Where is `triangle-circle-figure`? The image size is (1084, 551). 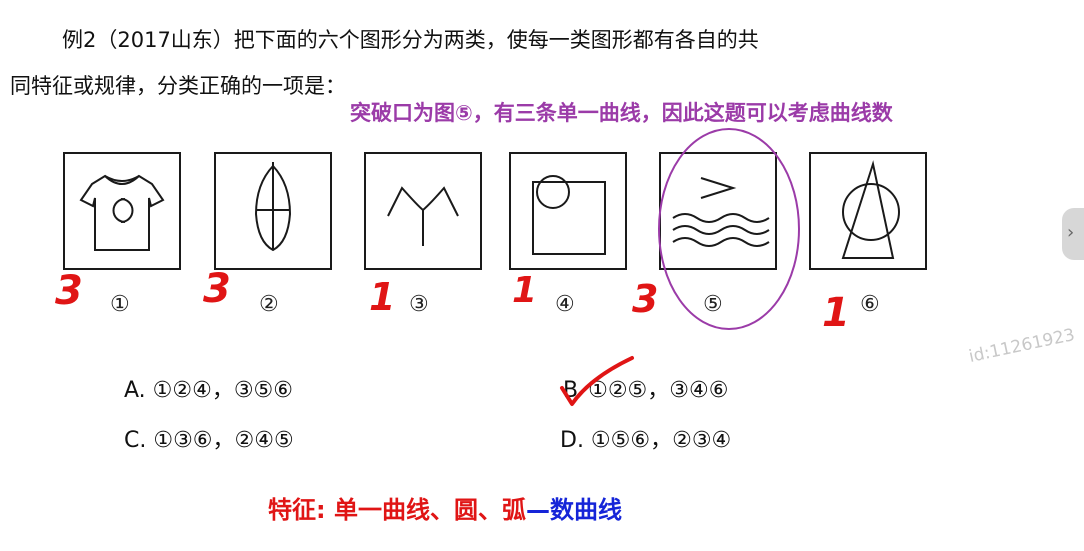
triangle-circle-figure is located at coordinates (870, 209).